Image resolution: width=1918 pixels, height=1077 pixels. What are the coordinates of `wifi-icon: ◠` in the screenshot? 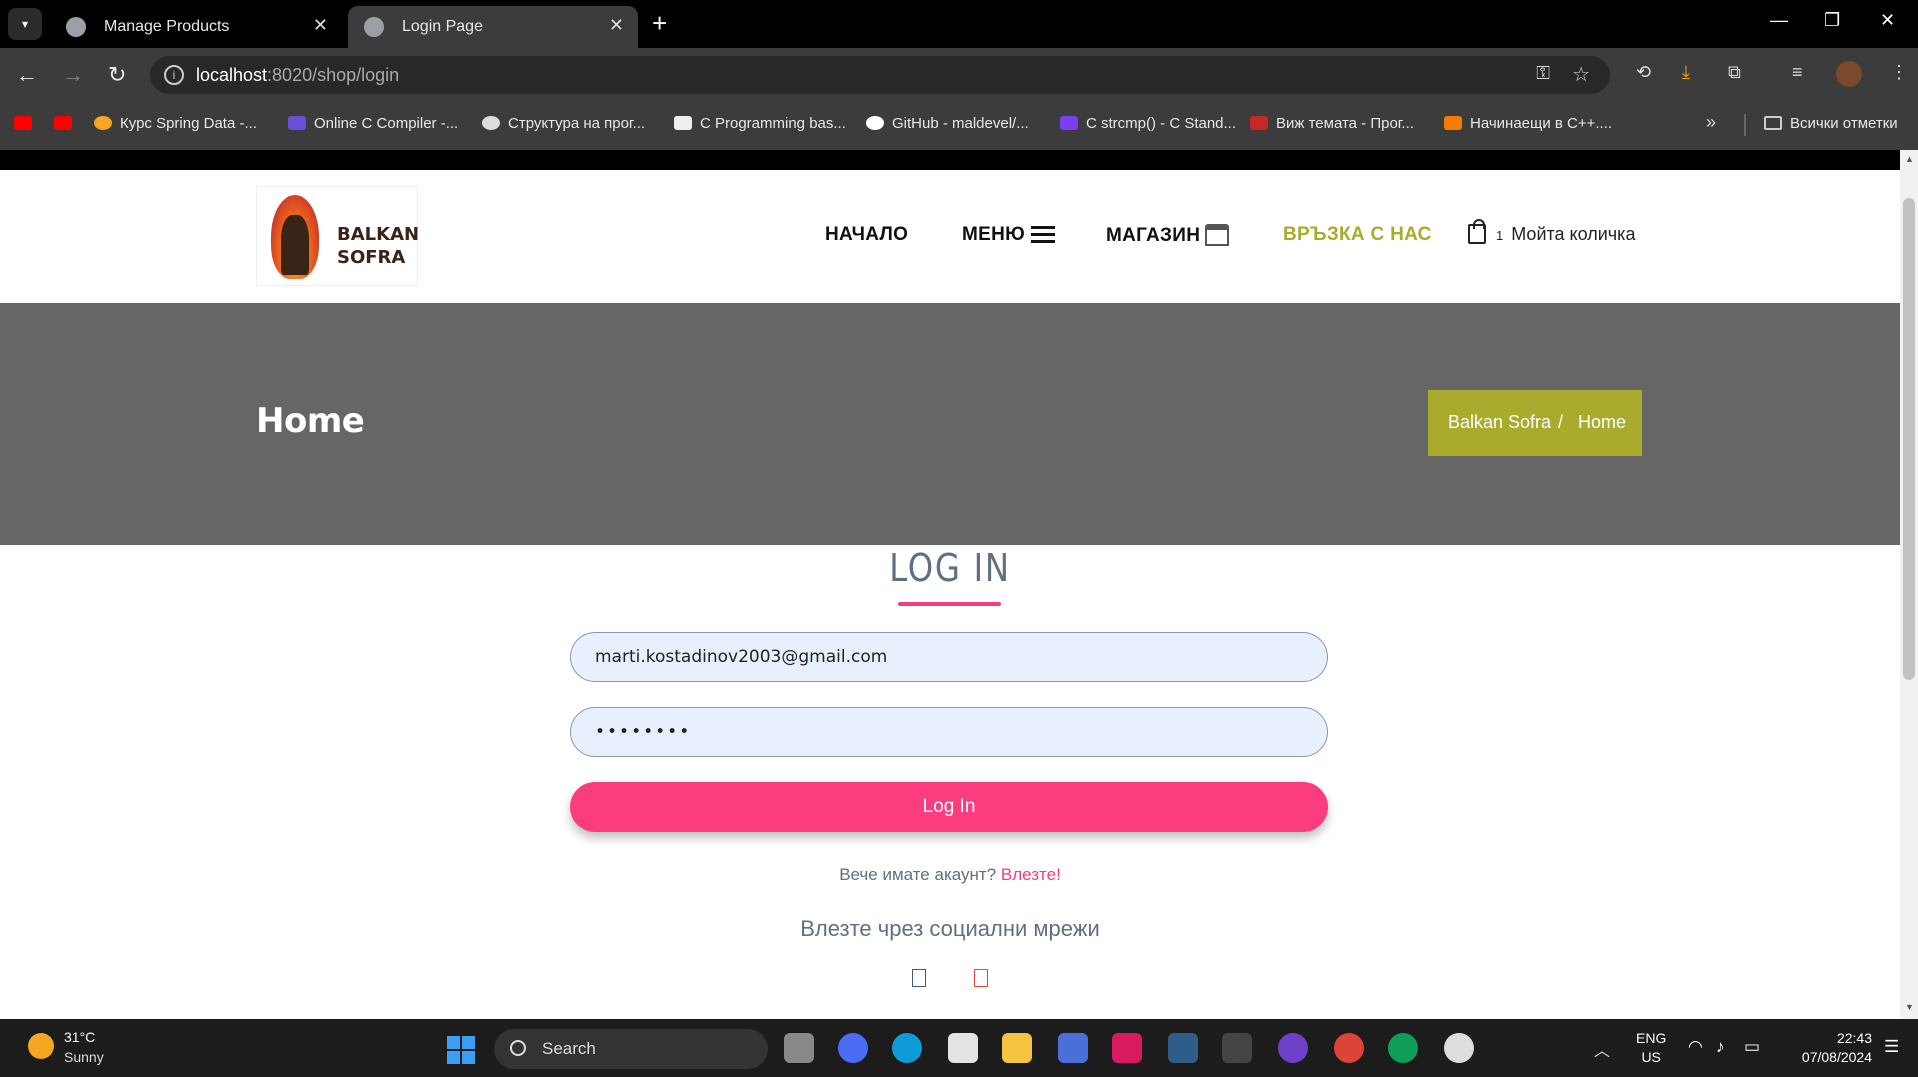 It's located at (1695, 1047).